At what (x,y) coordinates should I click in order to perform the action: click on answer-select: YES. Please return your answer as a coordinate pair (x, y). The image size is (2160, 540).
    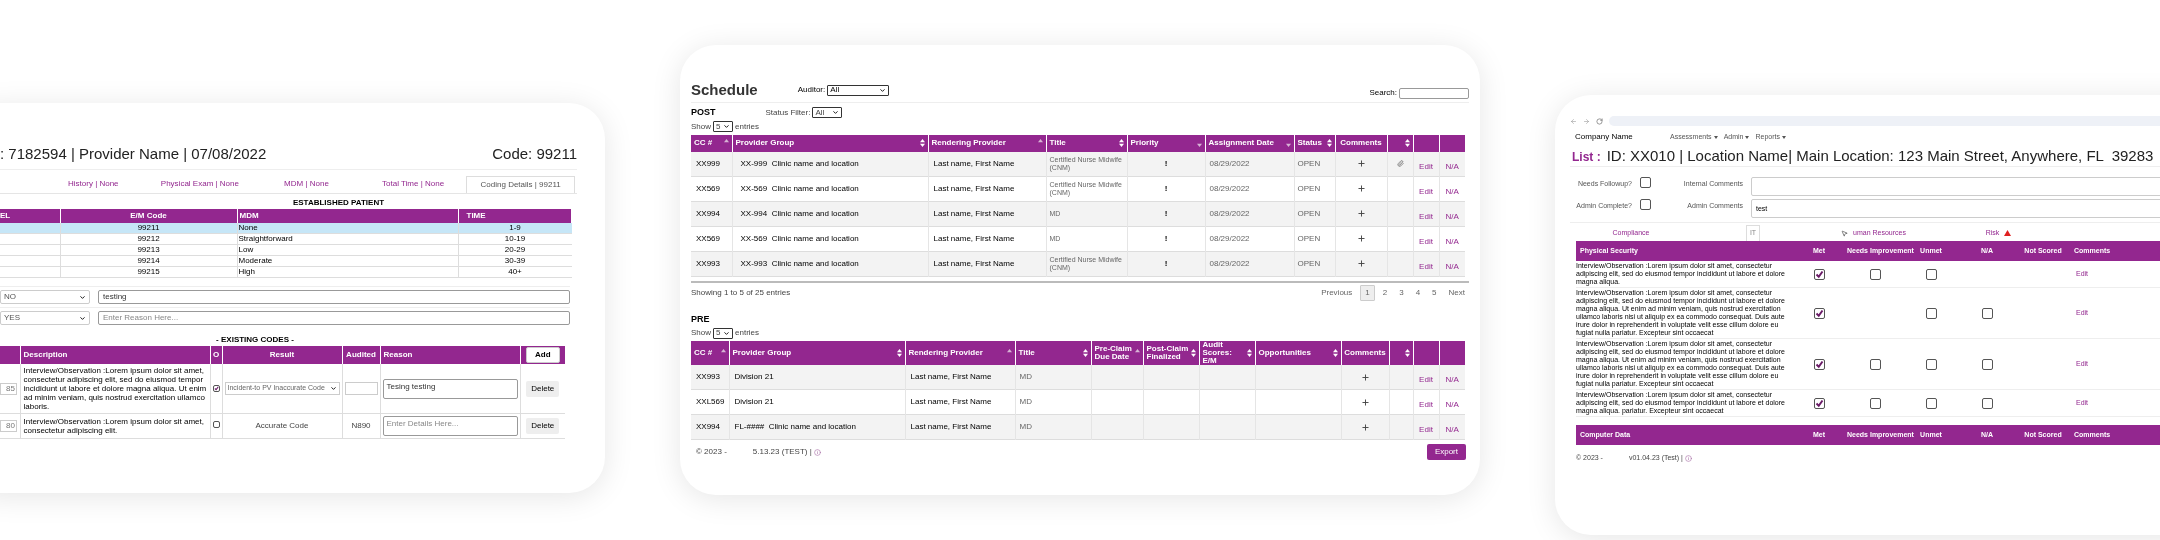
    Looking at the image, I should click on (45, 318).